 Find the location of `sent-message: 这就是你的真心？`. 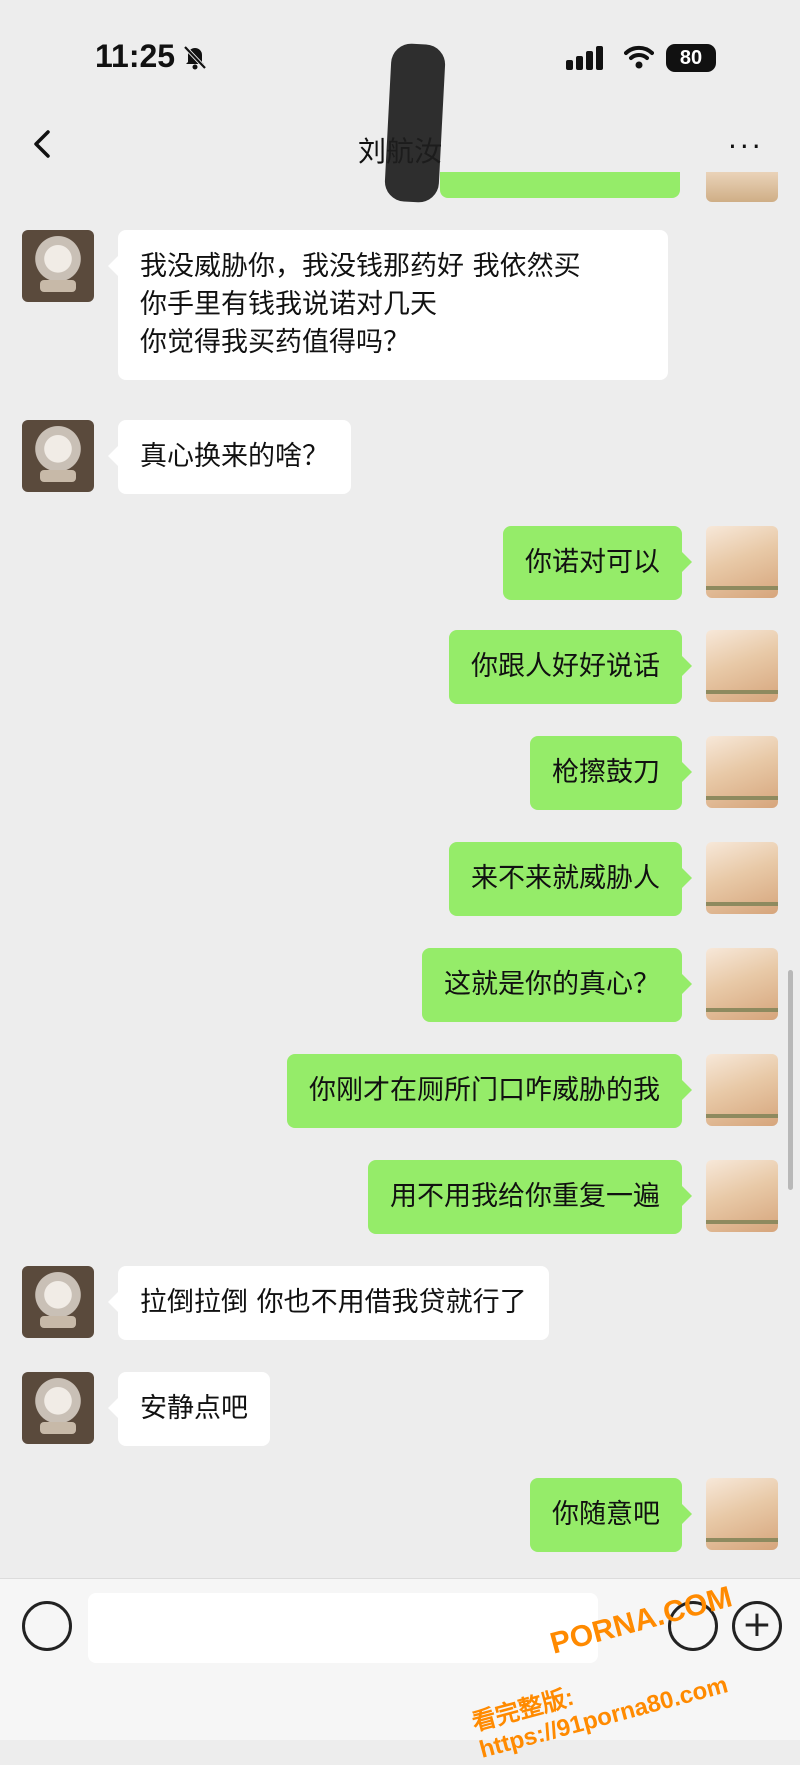

sent-message: 这就是你的真心？ is located at coordinates (557, 985).